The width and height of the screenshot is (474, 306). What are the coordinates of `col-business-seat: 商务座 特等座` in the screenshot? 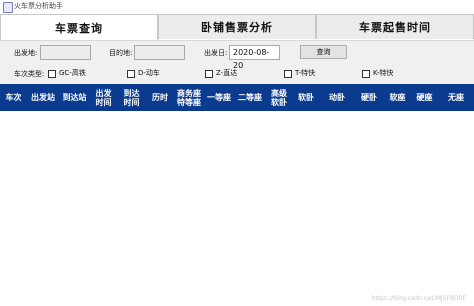 It's located at (189, 97).